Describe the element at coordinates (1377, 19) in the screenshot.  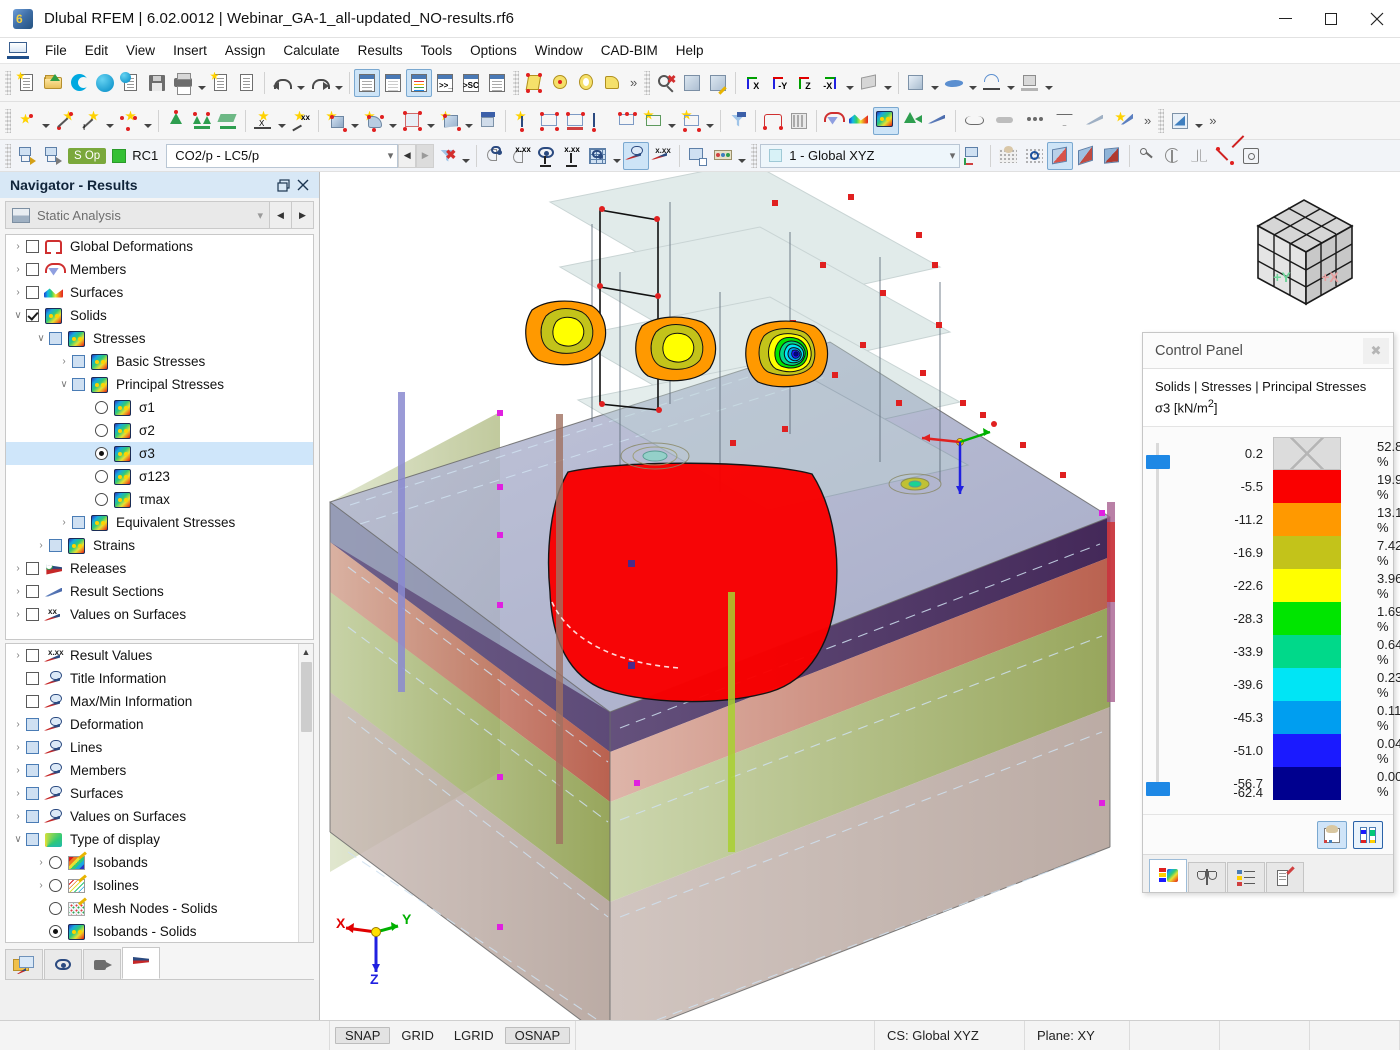
I see `close-button` at that location.